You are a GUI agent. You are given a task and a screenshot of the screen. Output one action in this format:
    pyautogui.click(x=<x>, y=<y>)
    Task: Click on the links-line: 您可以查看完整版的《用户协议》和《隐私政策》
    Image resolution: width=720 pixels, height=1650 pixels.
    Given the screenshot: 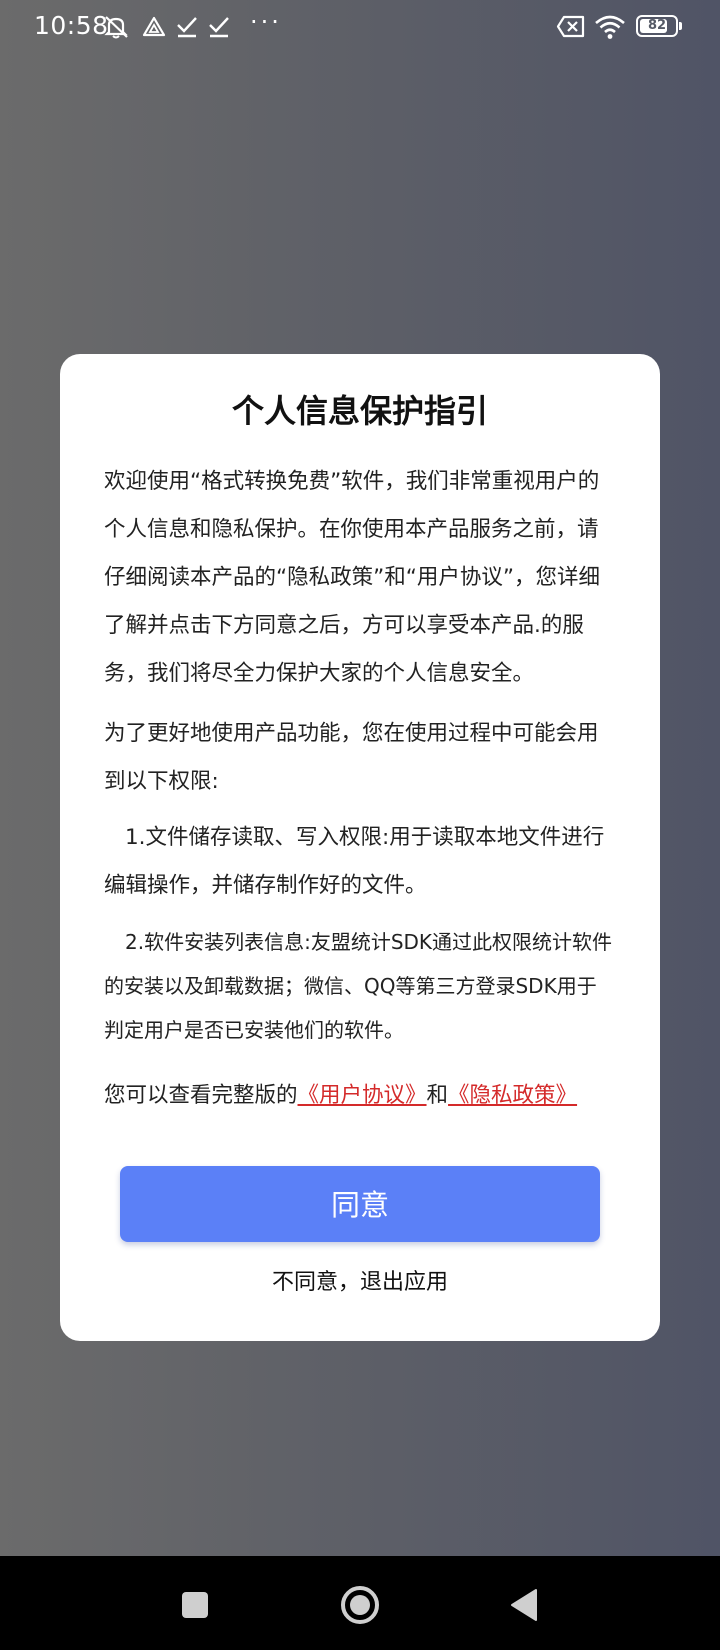 What is the action you would take?
    pyautogui.click(x=360, y=1096)
    